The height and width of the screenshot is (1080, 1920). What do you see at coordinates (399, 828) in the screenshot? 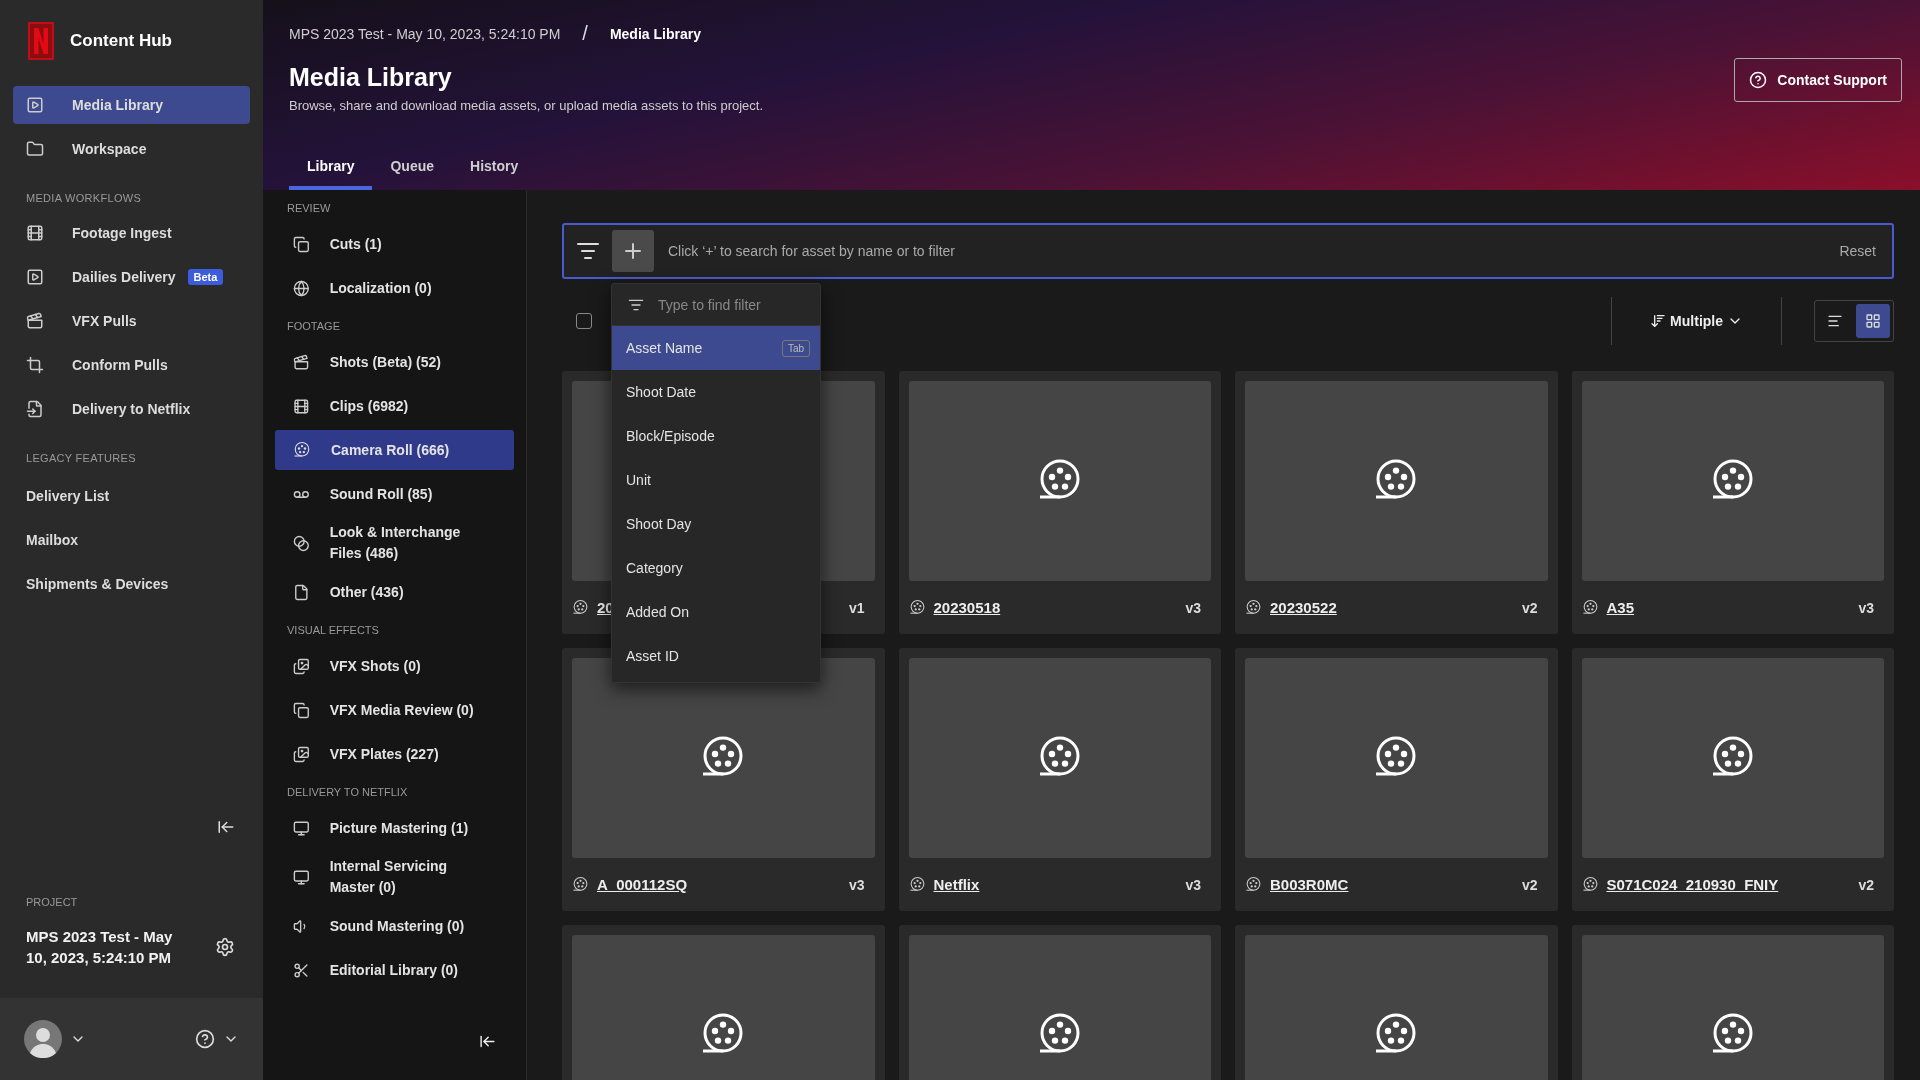
I see `category-label: Picture Mastering (1)` at bounding box center [399, 828].